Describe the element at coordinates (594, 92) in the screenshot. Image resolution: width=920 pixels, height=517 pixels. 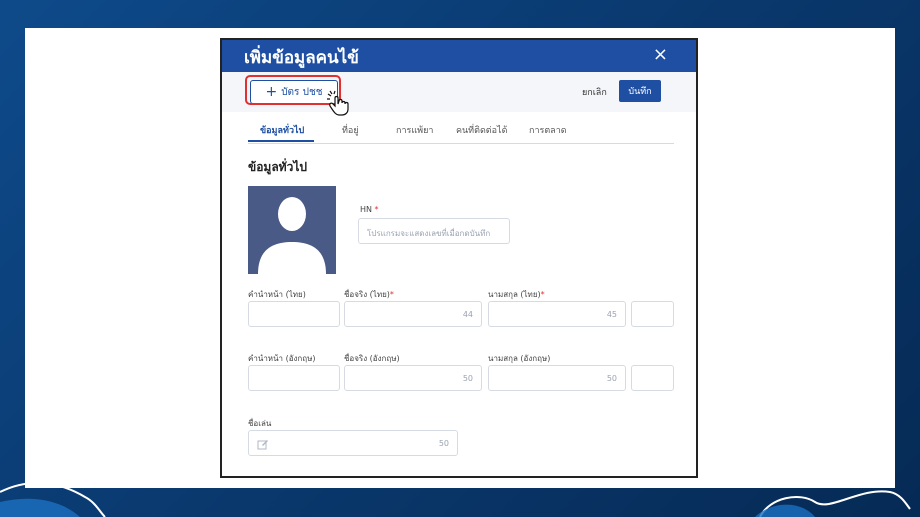
I see `cancel-button: ยกเลิก` at that location.